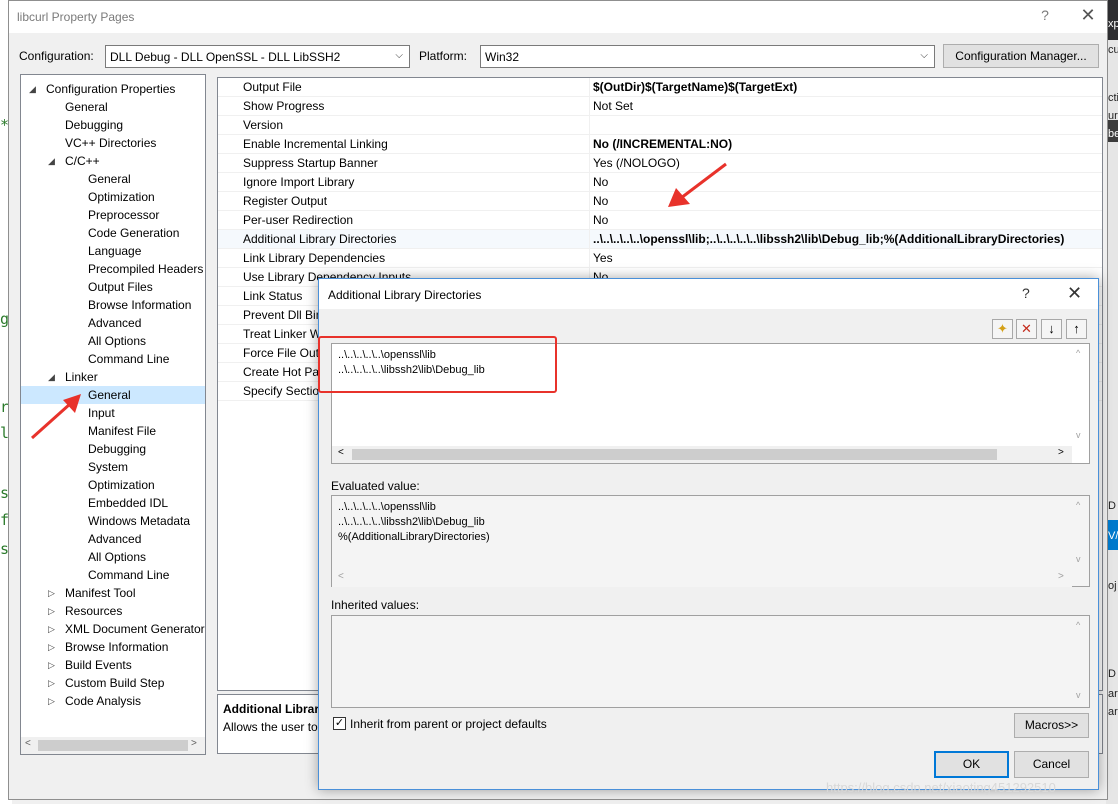 The height and width of the screenshot is (804, 1118). I want to click on move-up-icon: ↑, so click(1076, 329).